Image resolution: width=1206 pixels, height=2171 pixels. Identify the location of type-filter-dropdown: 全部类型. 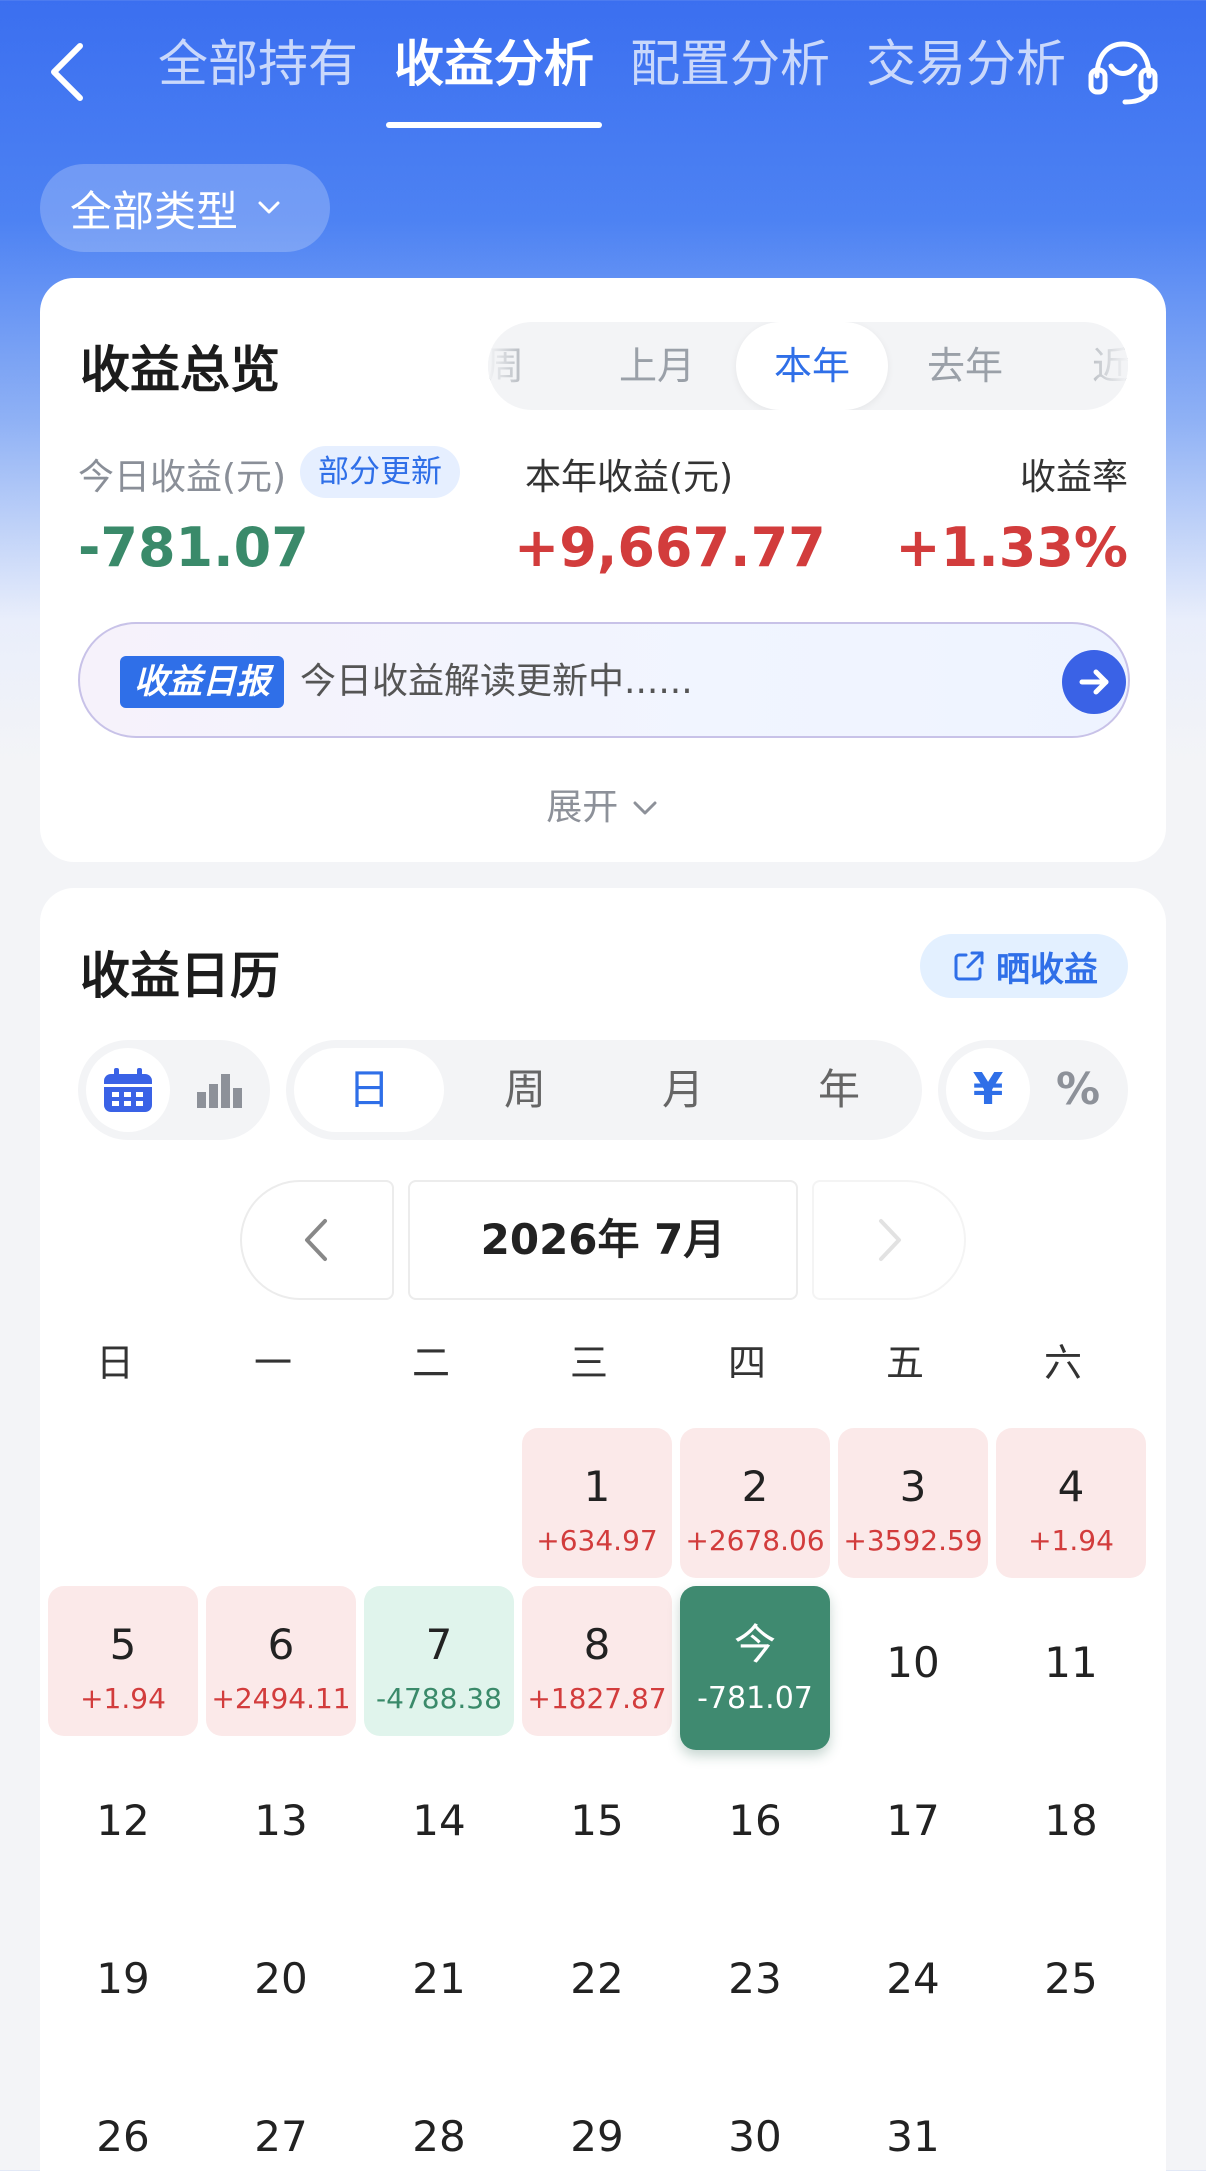
(185, 208).